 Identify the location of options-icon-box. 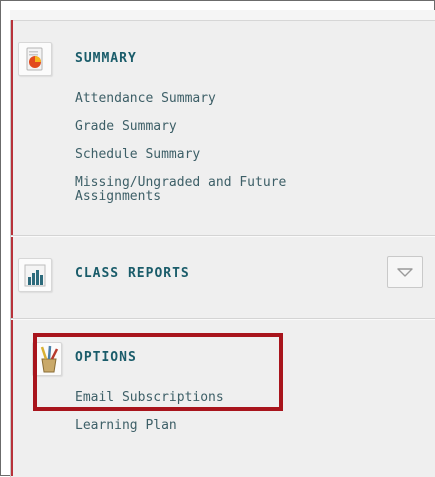
(47, 359).